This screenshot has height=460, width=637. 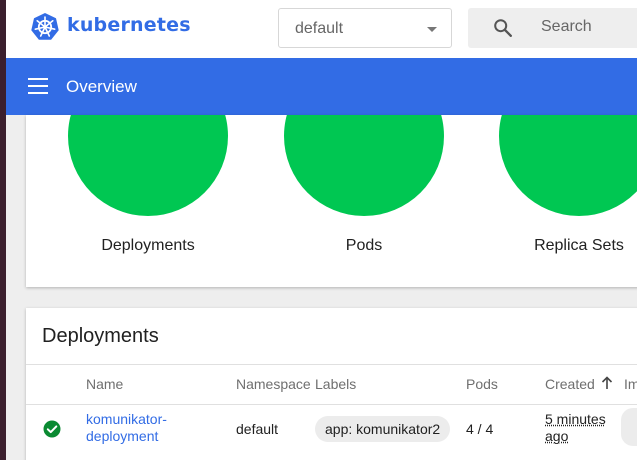 I want to click on deployments-status-chart, so click(x=148, y=165).